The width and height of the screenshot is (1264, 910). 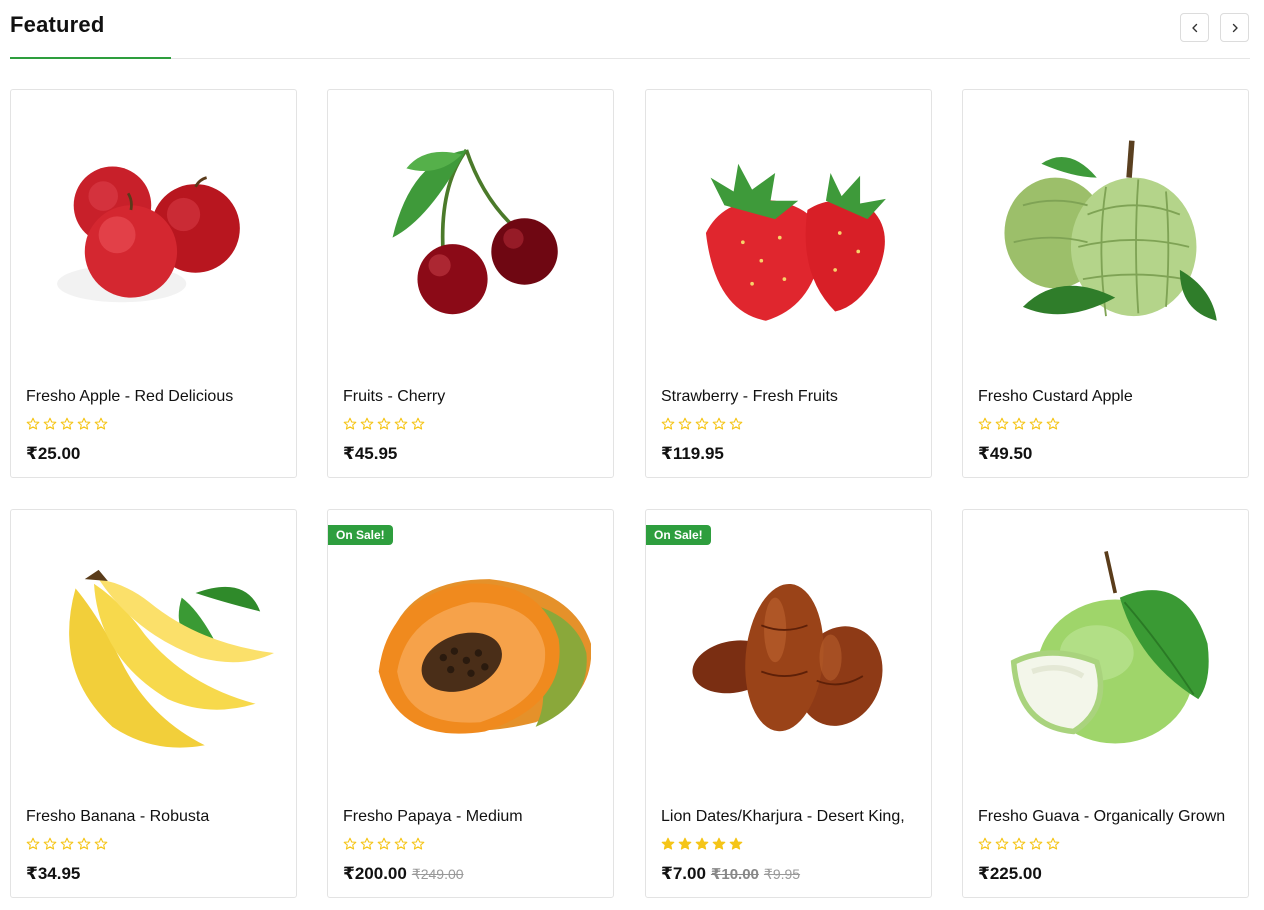 What do you see at coordinates (683, 873) in the screenshot?
I see `product-price: ₹7.00` at bounding box center [683, 873].